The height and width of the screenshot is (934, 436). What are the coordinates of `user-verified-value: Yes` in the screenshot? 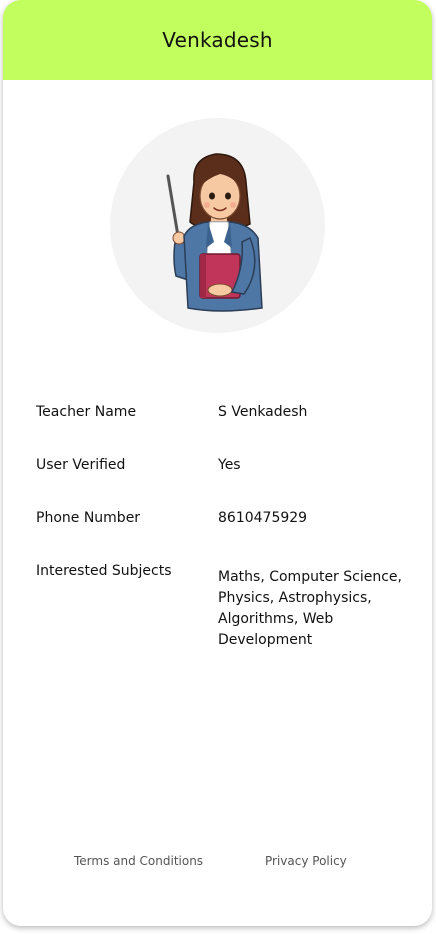 It's located at (229, 465).